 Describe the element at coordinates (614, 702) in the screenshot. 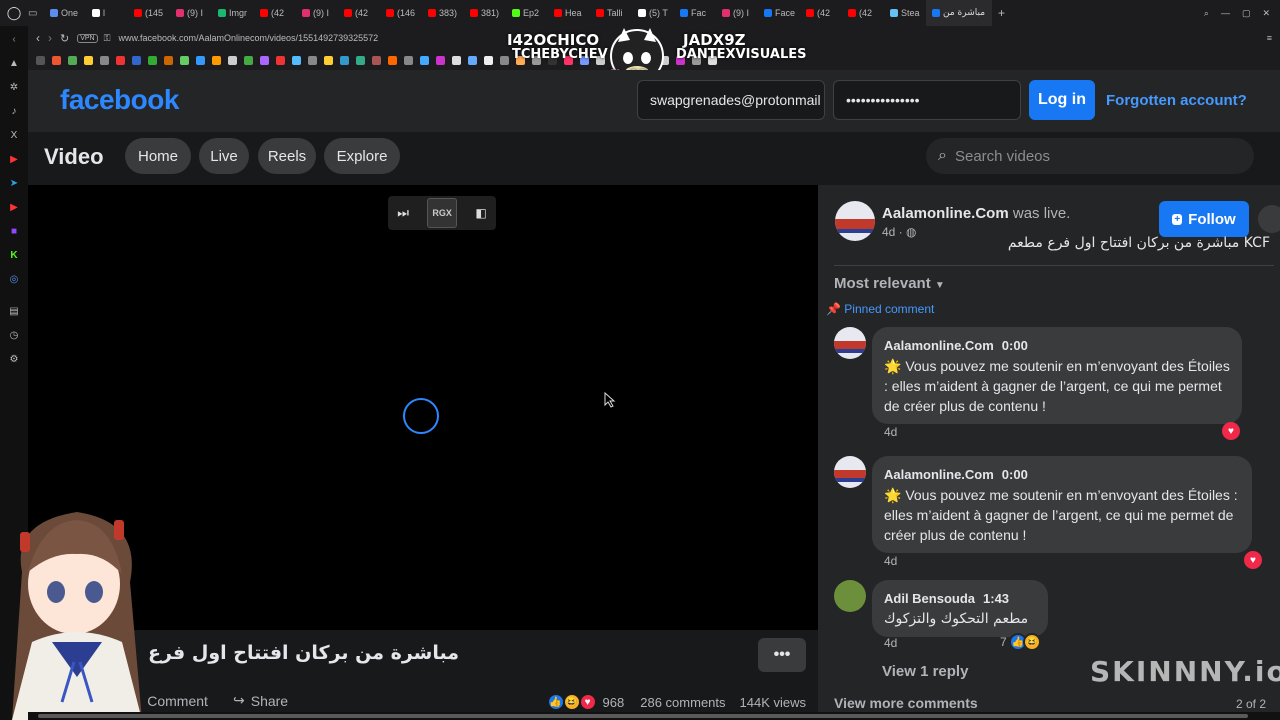

I see `reaction-count: 968` at that location.